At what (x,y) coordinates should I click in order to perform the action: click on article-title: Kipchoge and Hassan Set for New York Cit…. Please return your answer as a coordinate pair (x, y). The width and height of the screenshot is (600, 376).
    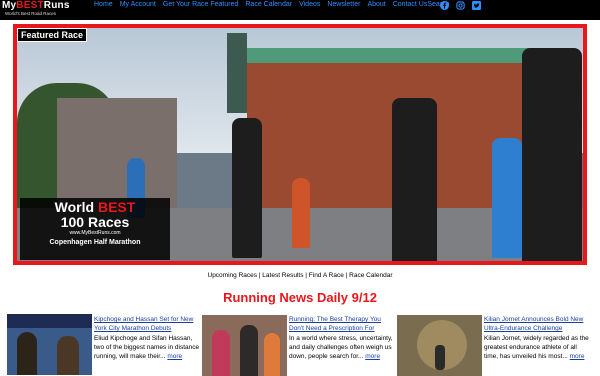
    Looking at the image, I should click on (147, 324).